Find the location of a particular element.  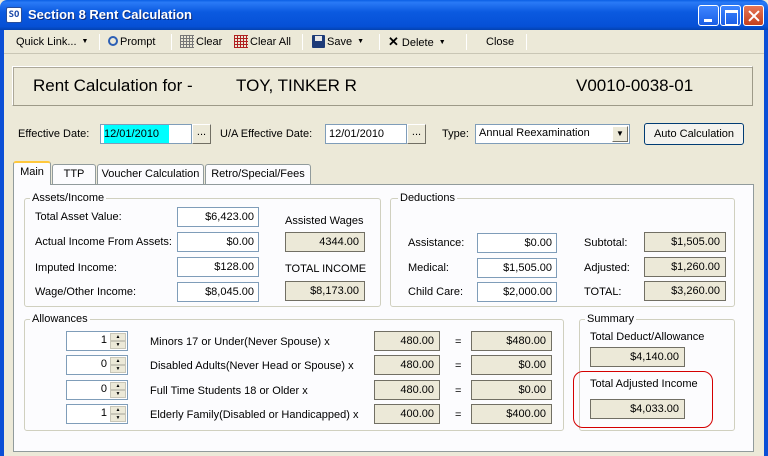

total-deduct-allowance-value: $4,140.00 is located at coordinates (637, 357).